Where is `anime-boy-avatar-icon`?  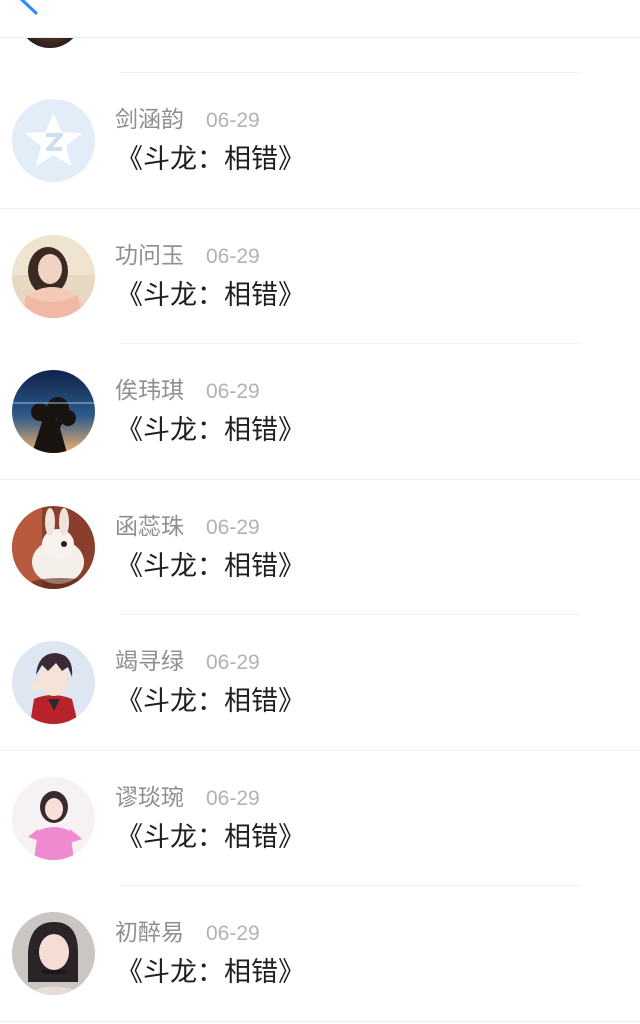
anime-boy-avatar-icon is located at coordinates (53, 682).